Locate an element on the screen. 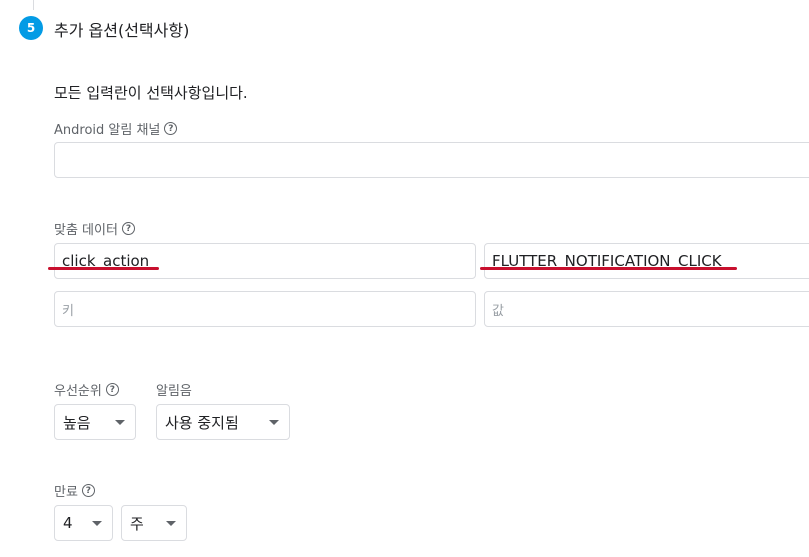  key-placeholder: 키 is located at coordinates (68, 311).